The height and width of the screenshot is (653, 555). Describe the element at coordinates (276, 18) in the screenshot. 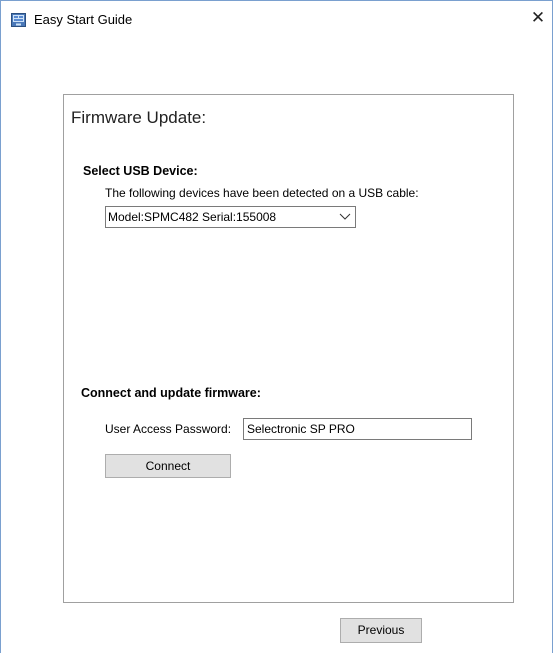

I see `title-bar: Easy Start Guide ✕` at that location.